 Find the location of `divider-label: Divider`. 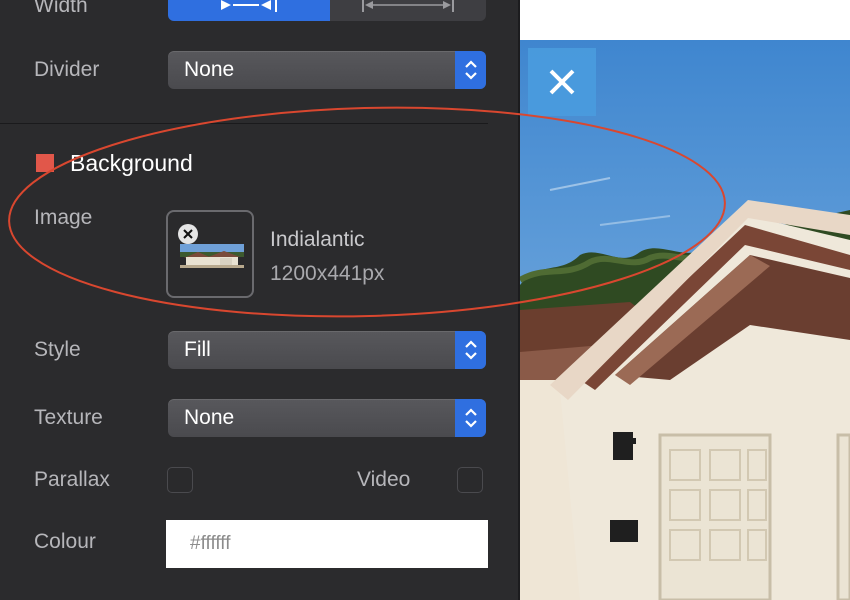

divider-label: Divider is located at coordinates (67, 69).